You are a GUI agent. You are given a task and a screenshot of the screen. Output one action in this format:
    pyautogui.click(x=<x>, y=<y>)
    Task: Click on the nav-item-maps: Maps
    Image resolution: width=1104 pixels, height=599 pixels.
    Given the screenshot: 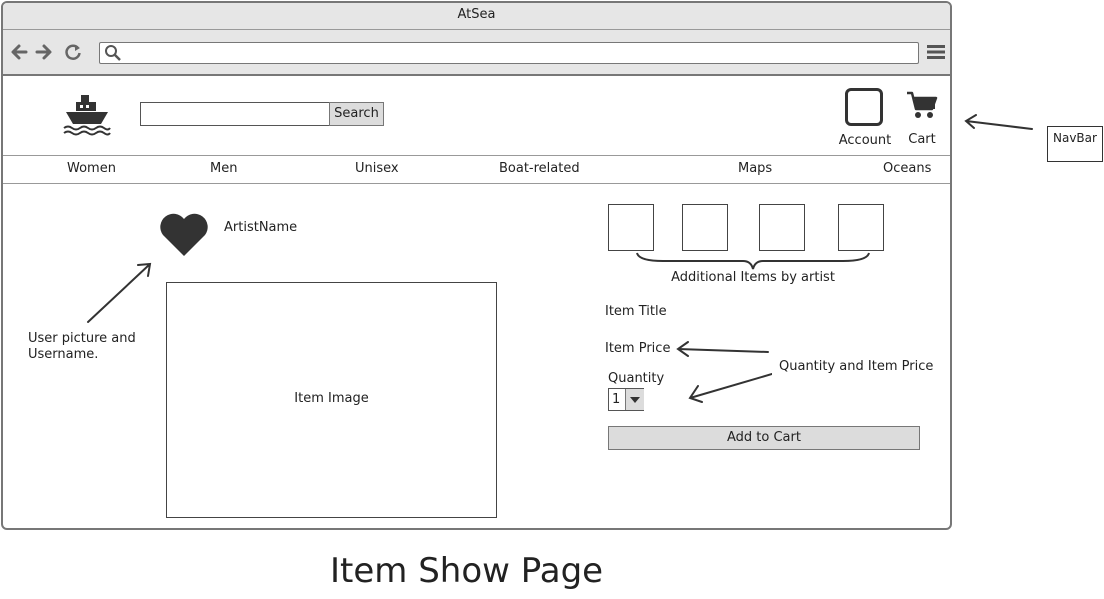 What is the action you would take?
    pyautogui.click(x=755, y=168)
    